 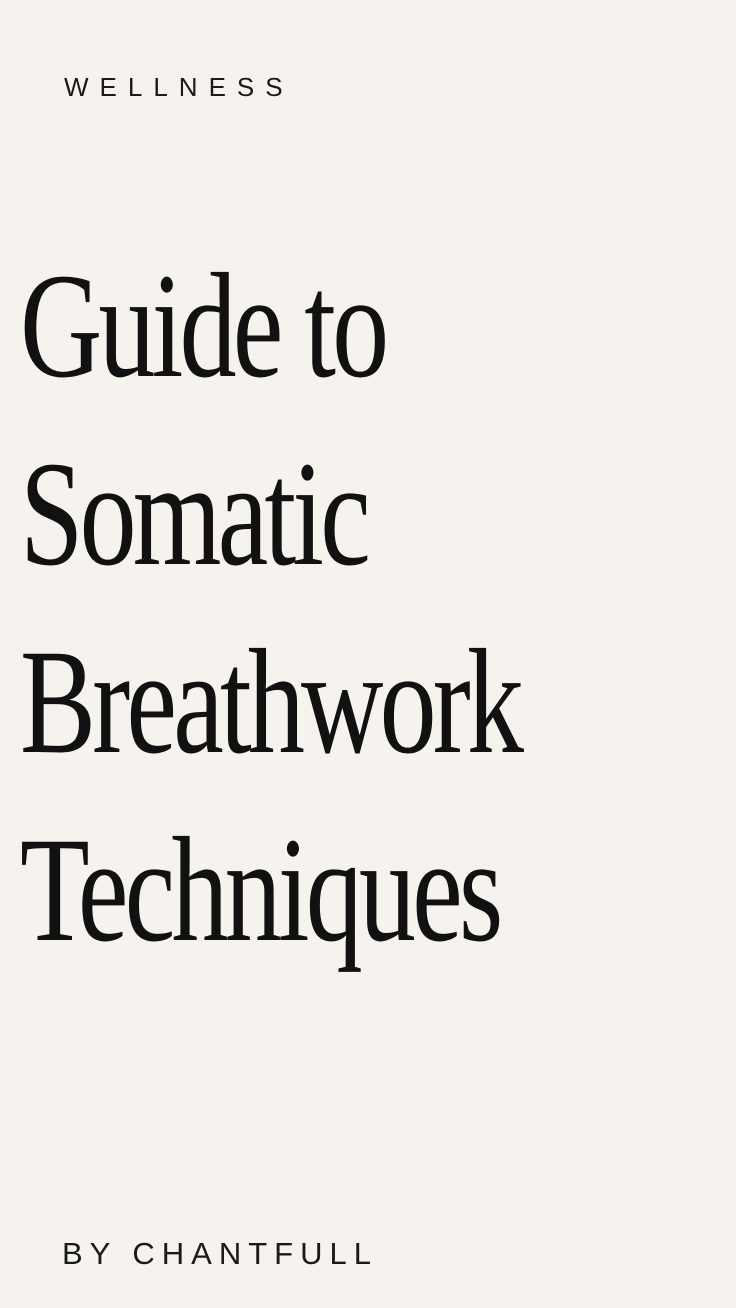 What do you see at coordinates (272, 702) in the screenshot?
I see `title-line-3: Breathwork` at bounding box center [272, 702].